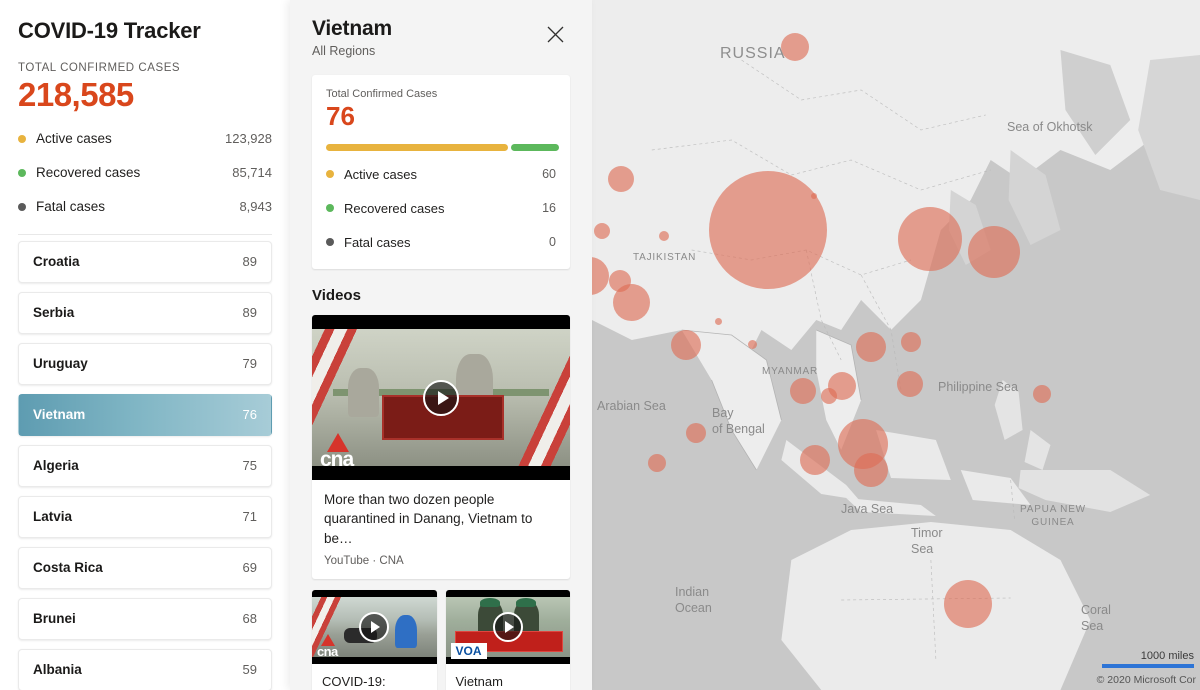 Image resolution: width=1200 pixels, height=690 pixels. Describe the element at coordinates (71, 207) in the screenshot. I see `legend-label: Fatal cases` at that location.